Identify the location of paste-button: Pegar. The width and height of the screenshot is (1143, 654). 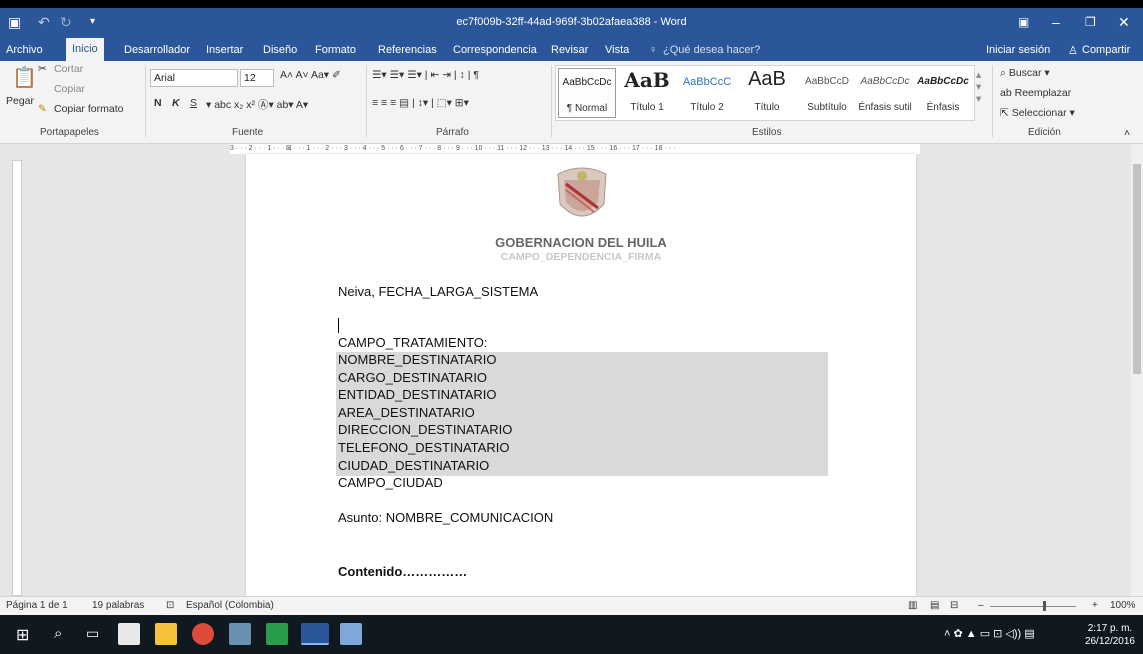
(20, 101).